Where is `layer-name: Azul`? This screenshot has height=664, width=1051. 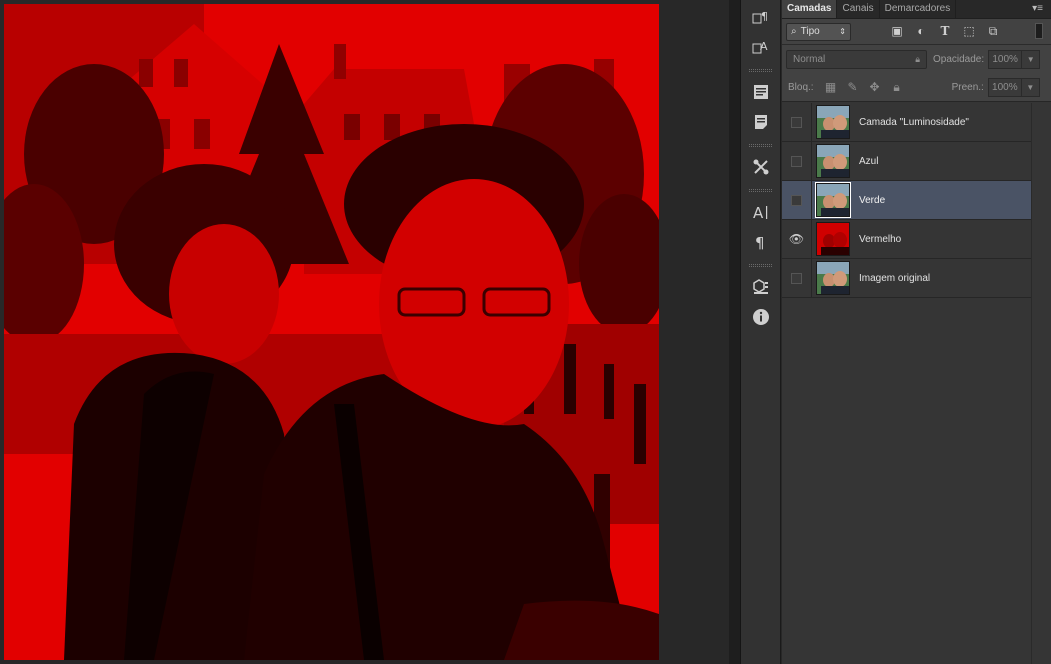 layer-name: Azul is located at coordinates (869, 161).